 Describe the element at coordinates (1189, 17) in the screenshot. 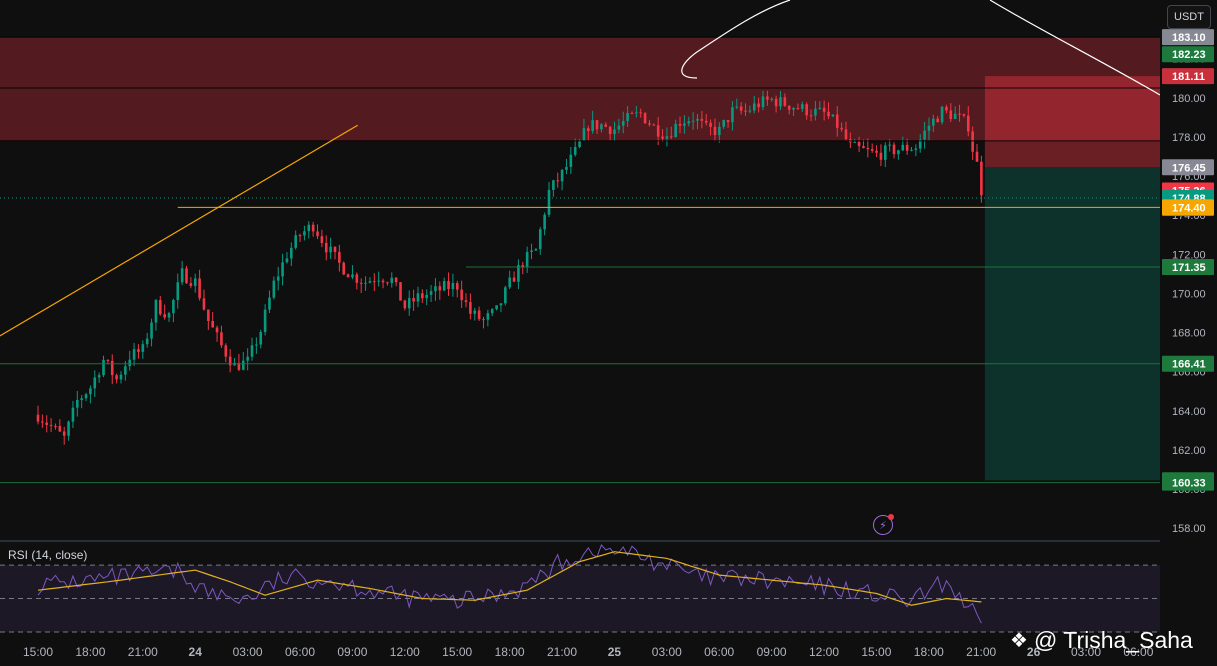

I see `currency-button: USDT` at that location.